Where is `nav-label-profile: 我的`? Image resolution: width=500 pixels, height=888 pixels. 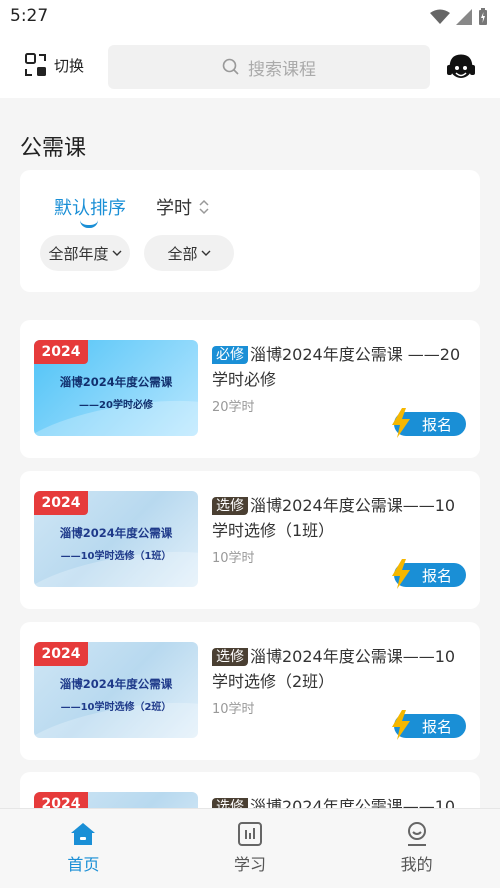
nav-label-profile: 我的 is located at coordinates (416, 864).